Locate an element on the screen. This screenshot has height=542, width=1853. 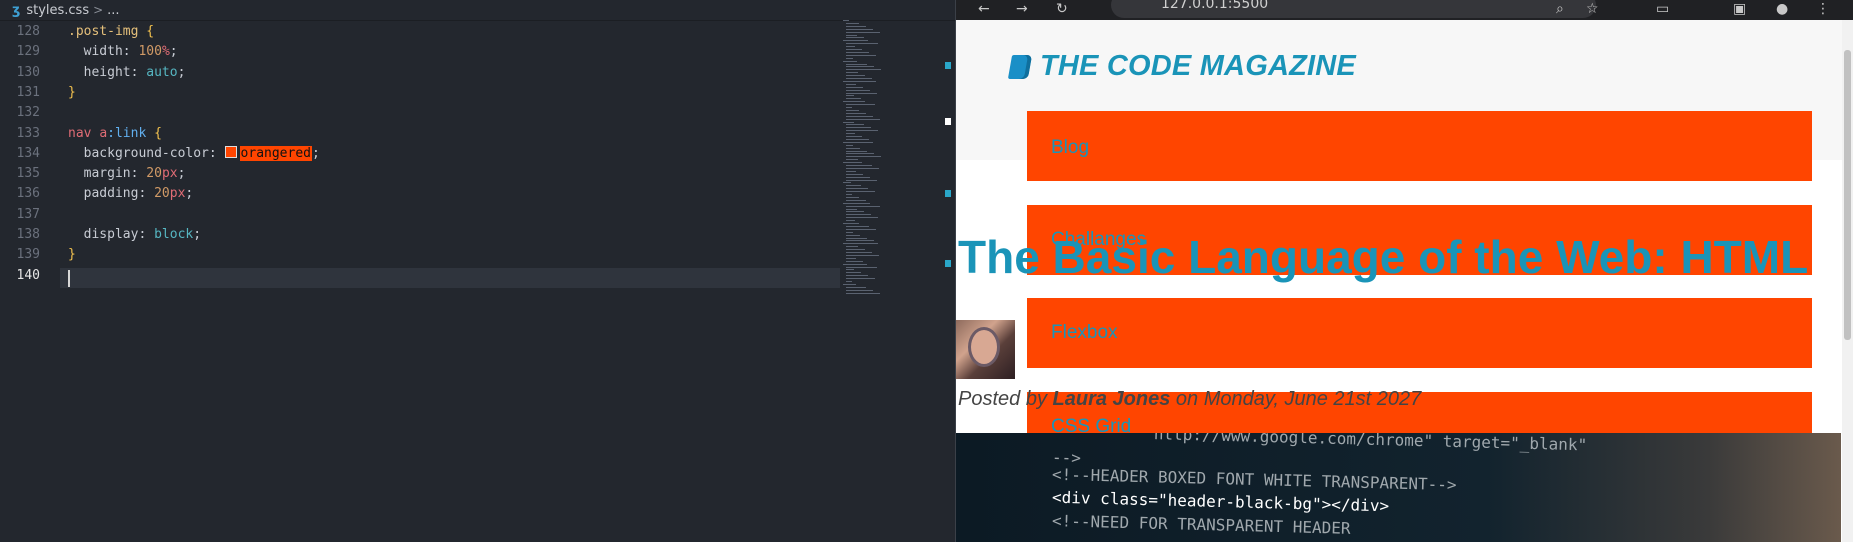
line-number: 138 is located at coordinates (28, 234).